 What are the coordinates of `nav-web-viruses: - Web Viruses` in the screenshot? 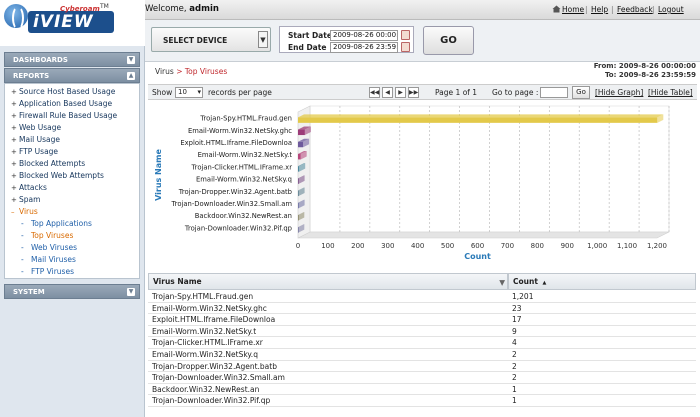 It's located at (49, 248).